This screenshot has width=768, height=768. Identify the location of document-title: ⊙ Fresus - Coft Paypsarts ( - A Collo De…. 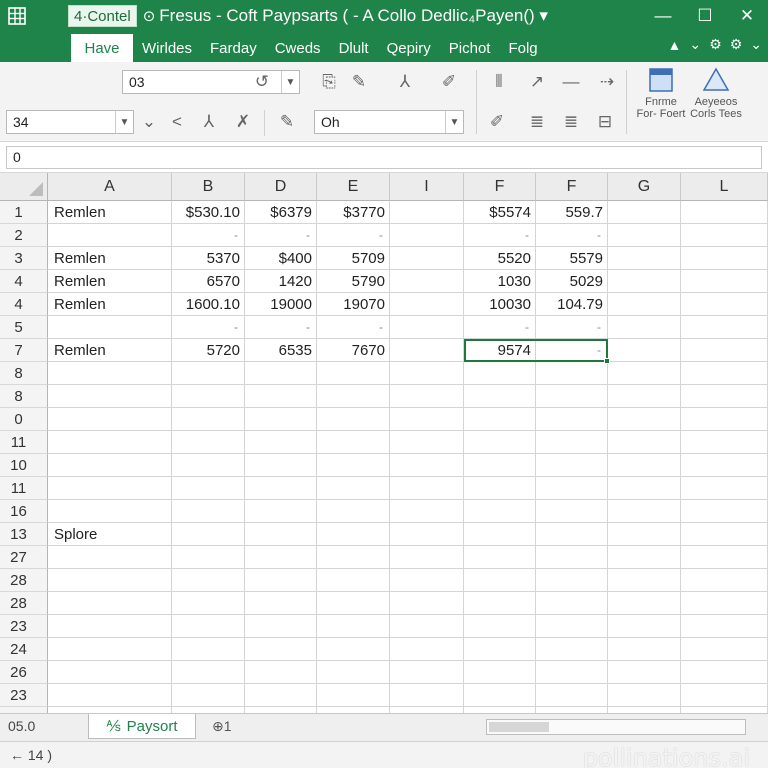
(345, 16).